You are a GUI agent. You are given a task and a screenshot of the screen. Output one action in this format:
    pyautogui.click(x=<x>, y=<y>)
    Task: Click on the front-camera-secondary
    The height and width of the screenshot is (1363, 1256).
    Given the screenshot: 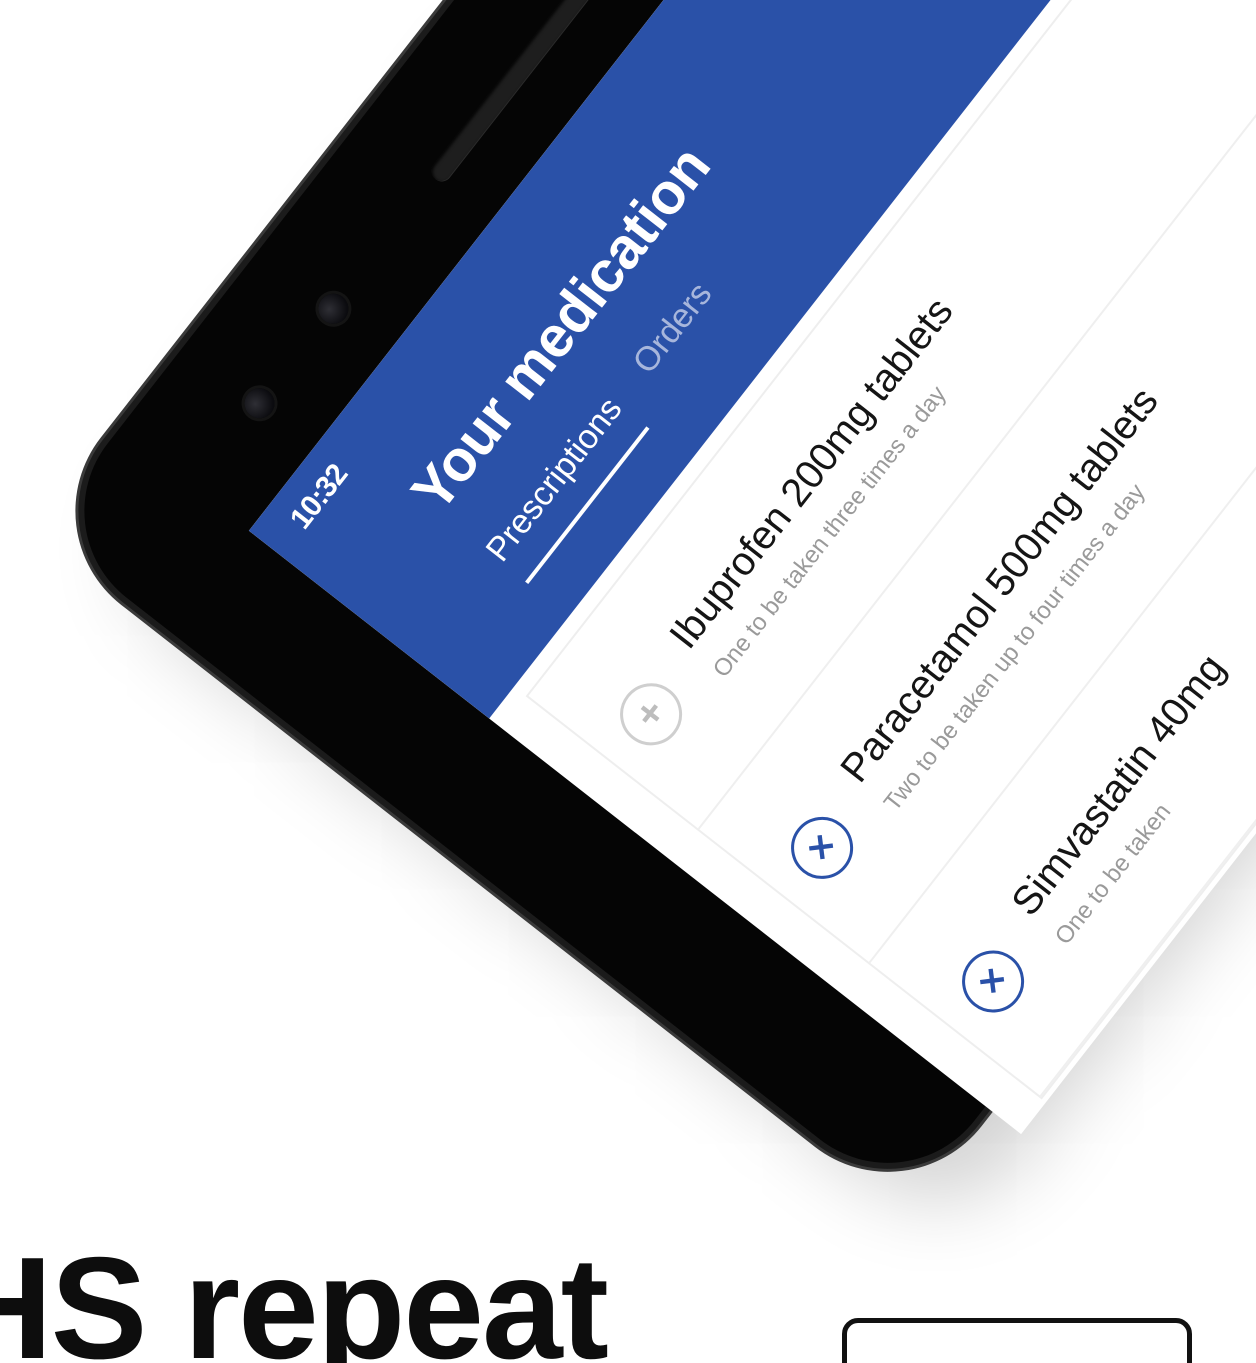 What is the action you would take?
    pyautogui.click(x=333, y=308)
    